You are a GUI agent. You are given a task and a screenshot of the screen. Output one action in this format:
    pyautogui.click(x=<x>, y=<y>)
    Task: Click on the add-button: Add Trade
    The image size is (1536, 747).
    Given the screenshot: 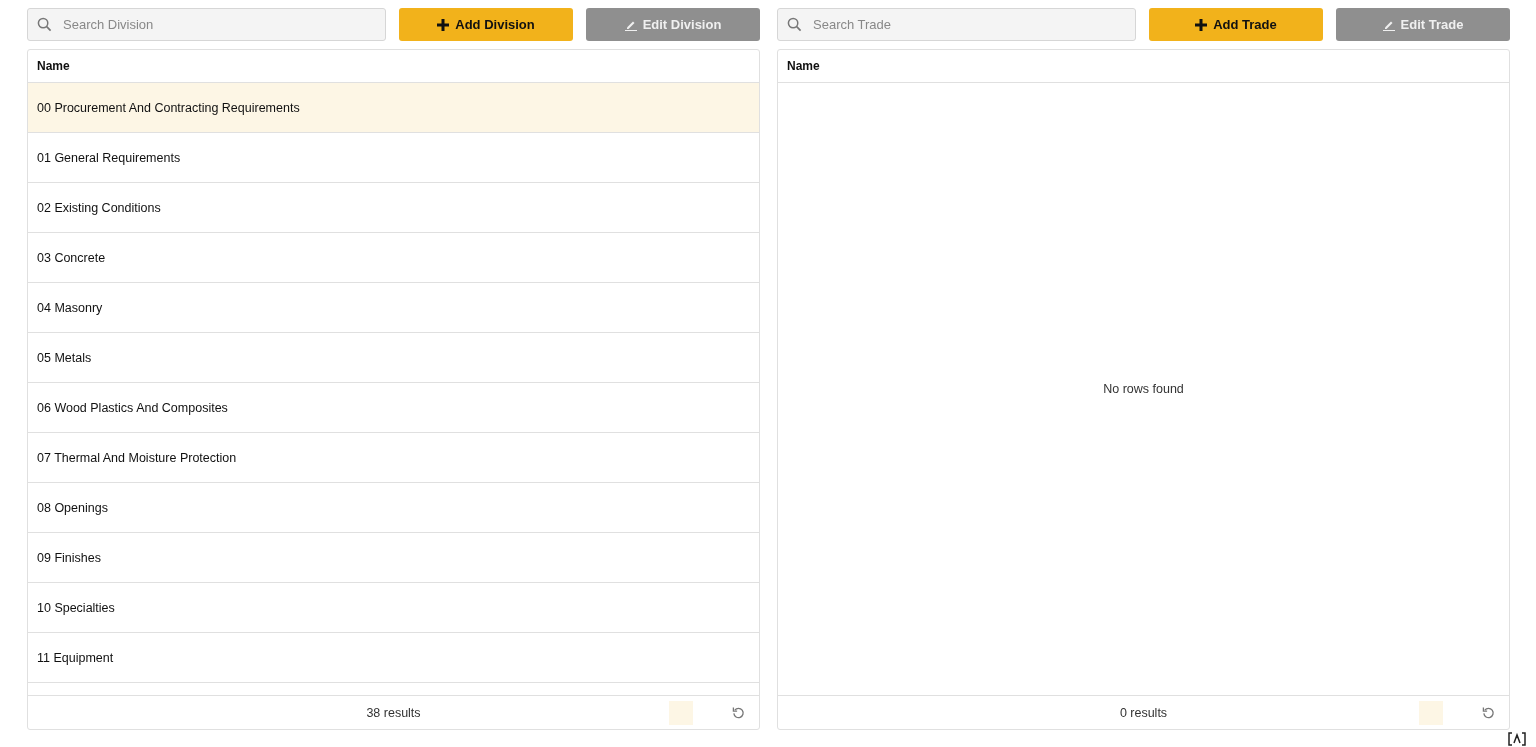 What is the action you would take?
    pyautogui.click(x=1236, y=24)
    